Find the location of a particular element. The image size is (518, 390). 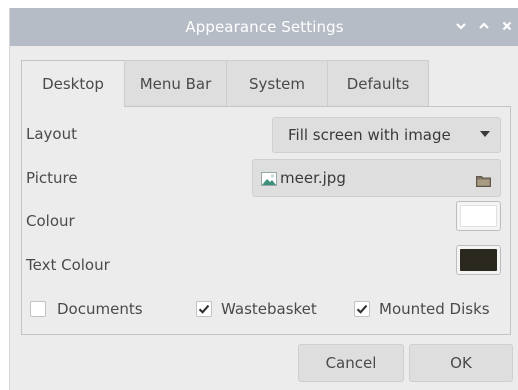

colour-swatch is located at coordinates (478, 216).